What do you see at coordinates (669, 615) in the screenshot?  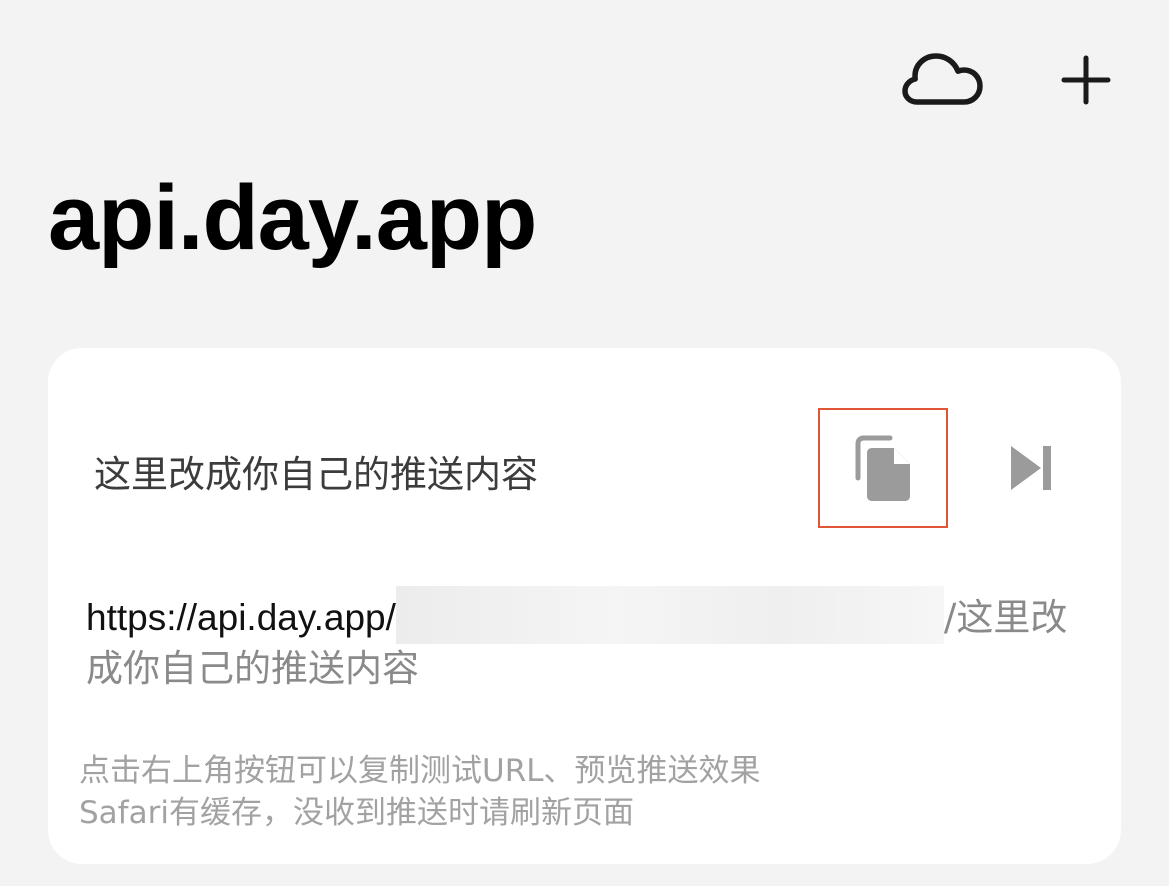 I see `redacted-device-key` at bounding box center [669, 615].